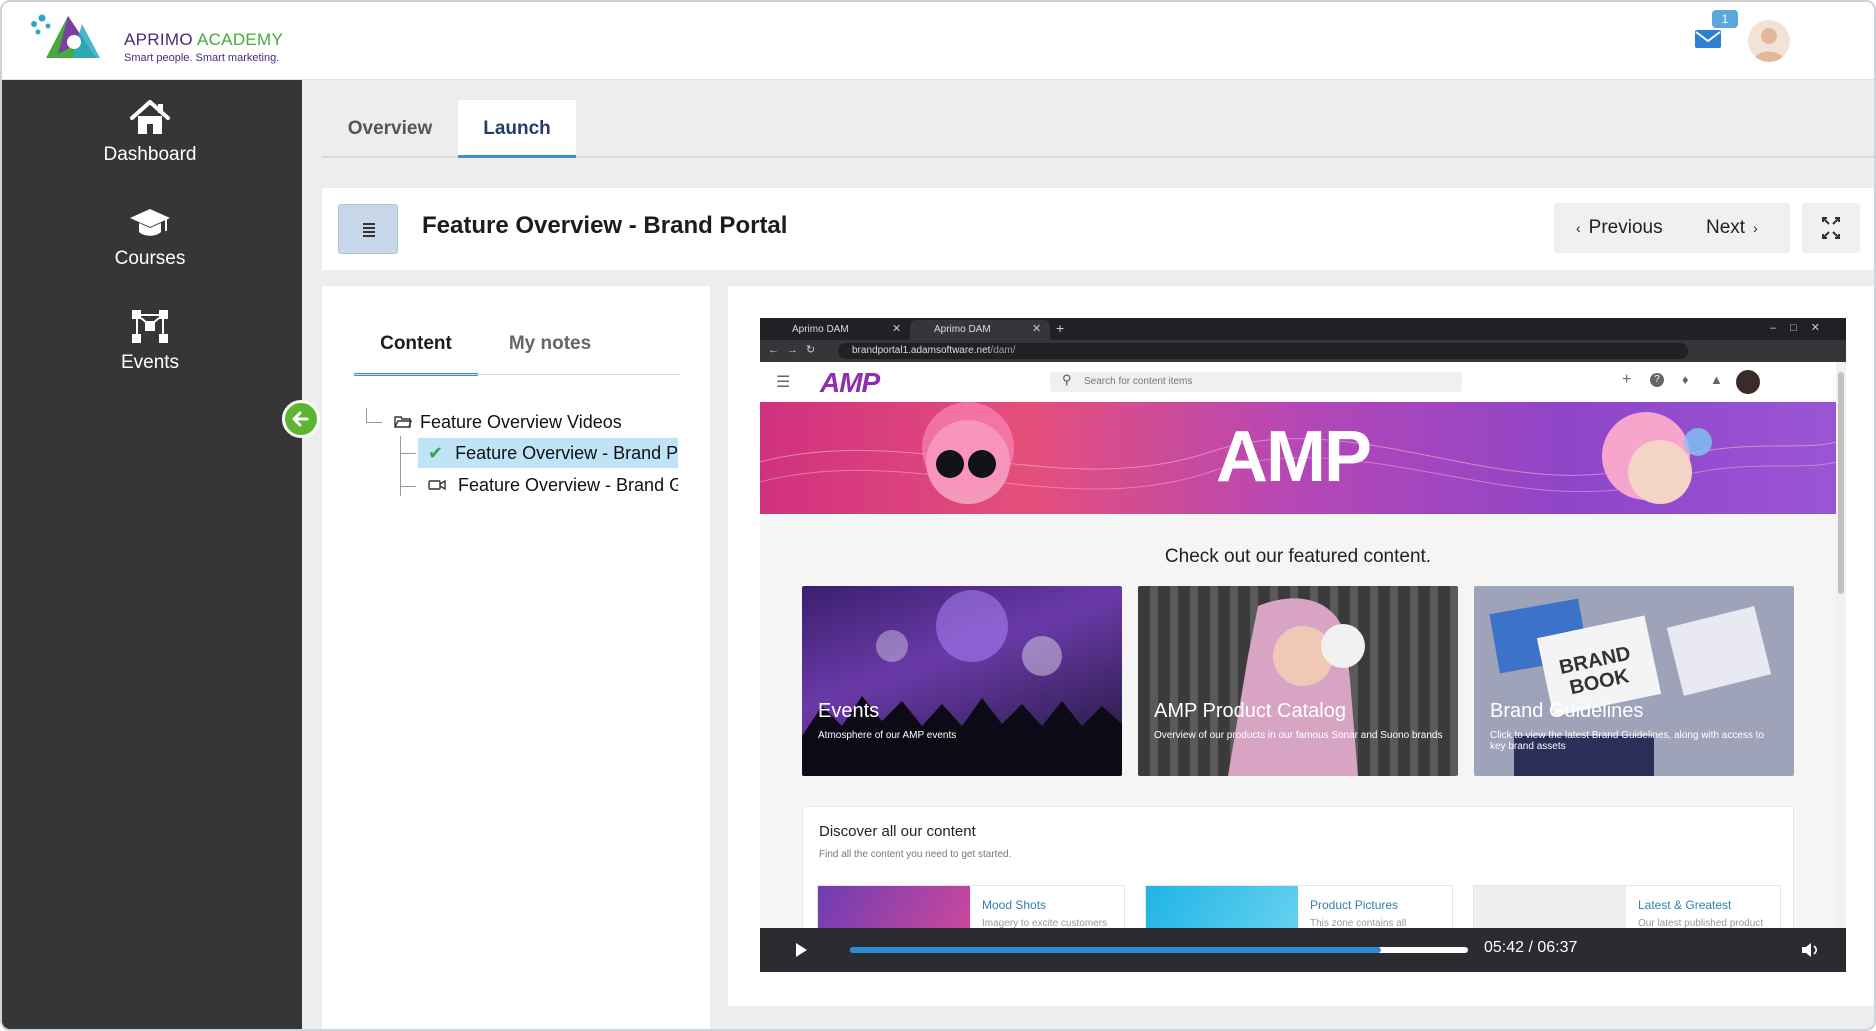 This screenshot has height=1031, width=1876. I want to click on url-field: brandportal1.adamsoftware.net/dam/, so click(1263, 351).